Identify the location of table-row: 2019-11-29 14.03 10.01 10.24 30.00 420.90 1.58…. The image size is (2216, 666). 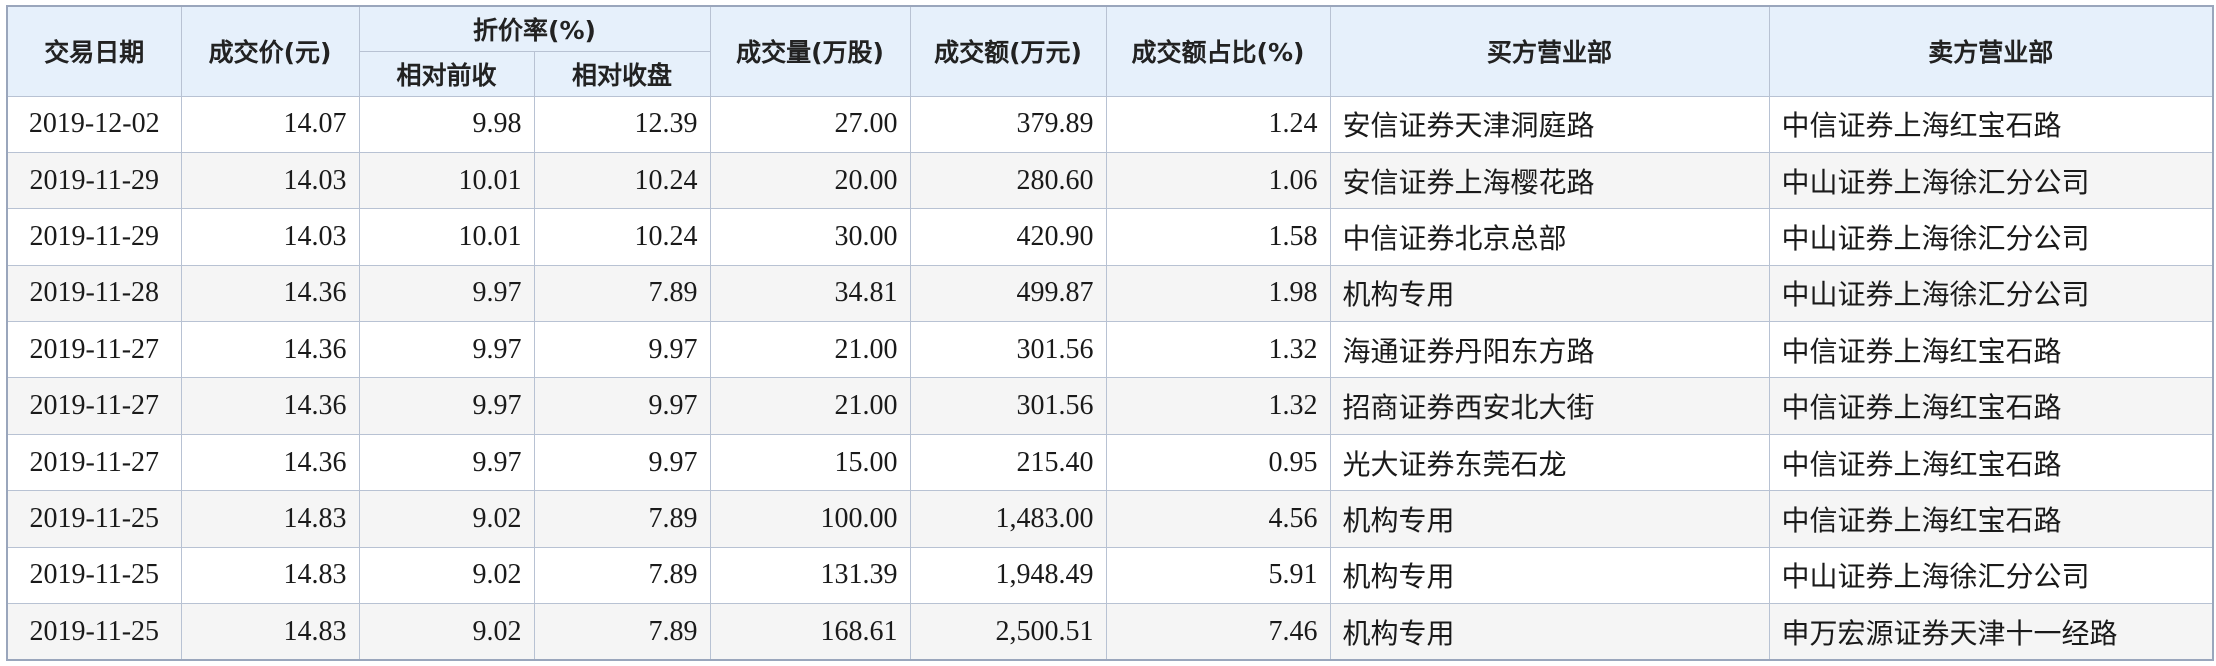
(1110, 237).